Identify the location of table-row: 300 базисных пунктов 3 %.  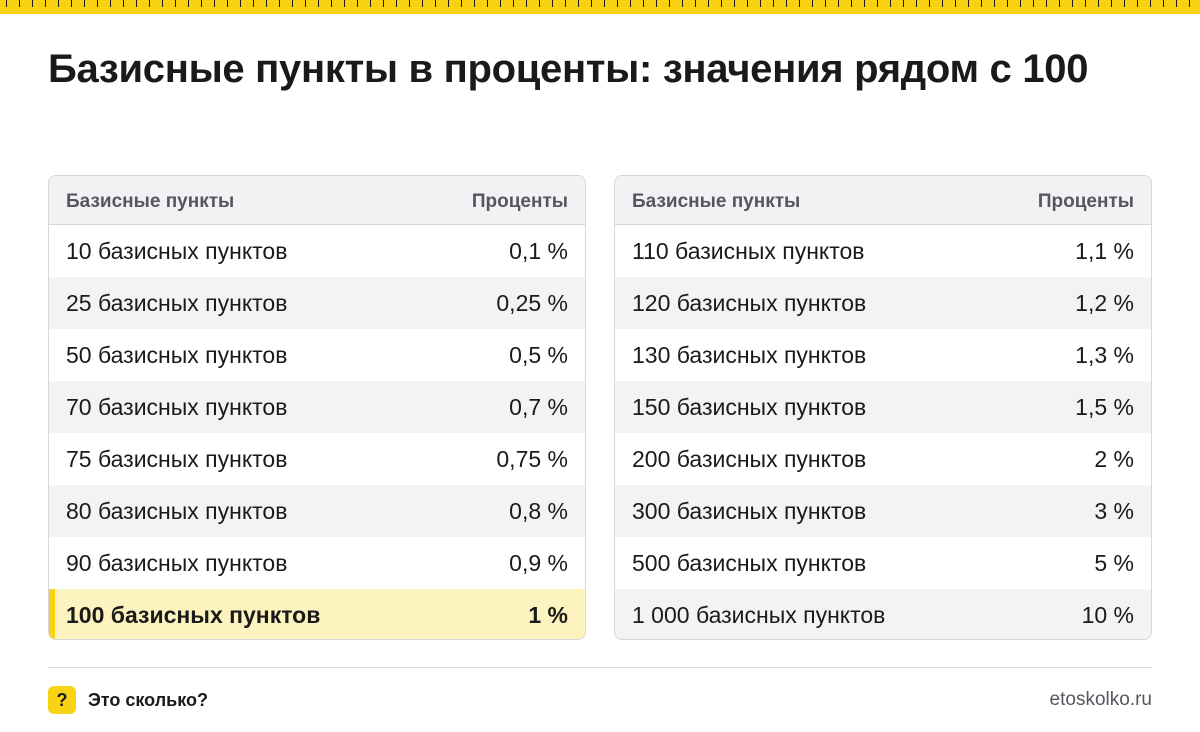
(883, 511).